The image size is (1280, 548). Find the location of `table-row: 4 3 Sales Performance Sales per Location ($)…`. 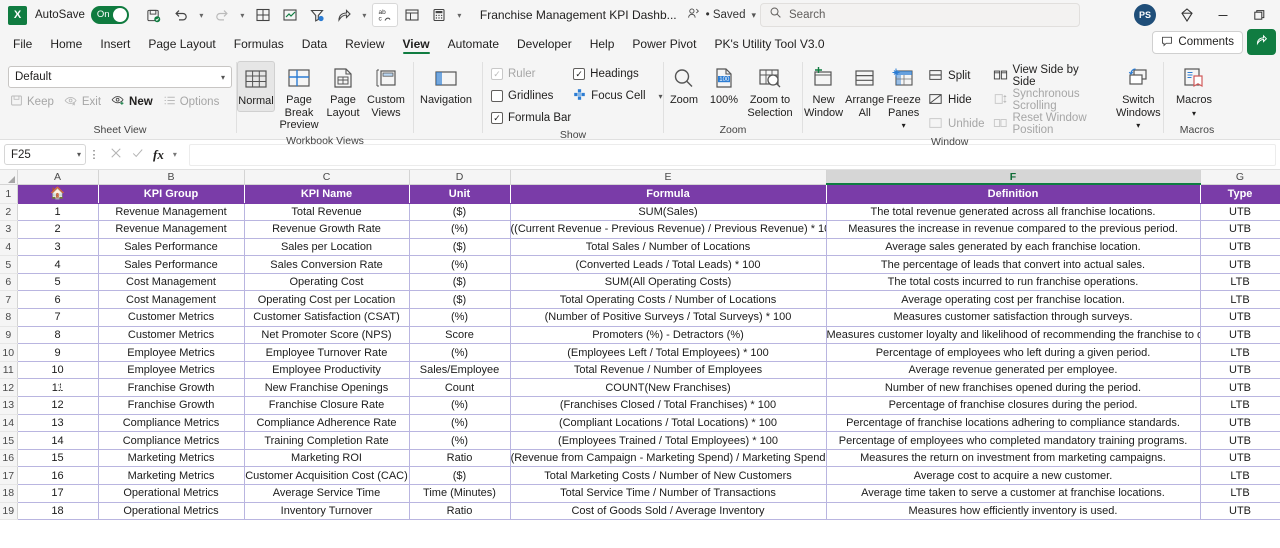

table-row: 4 3 Sales Performance Sales per Location ($)… is located at coordinates (640, 247).